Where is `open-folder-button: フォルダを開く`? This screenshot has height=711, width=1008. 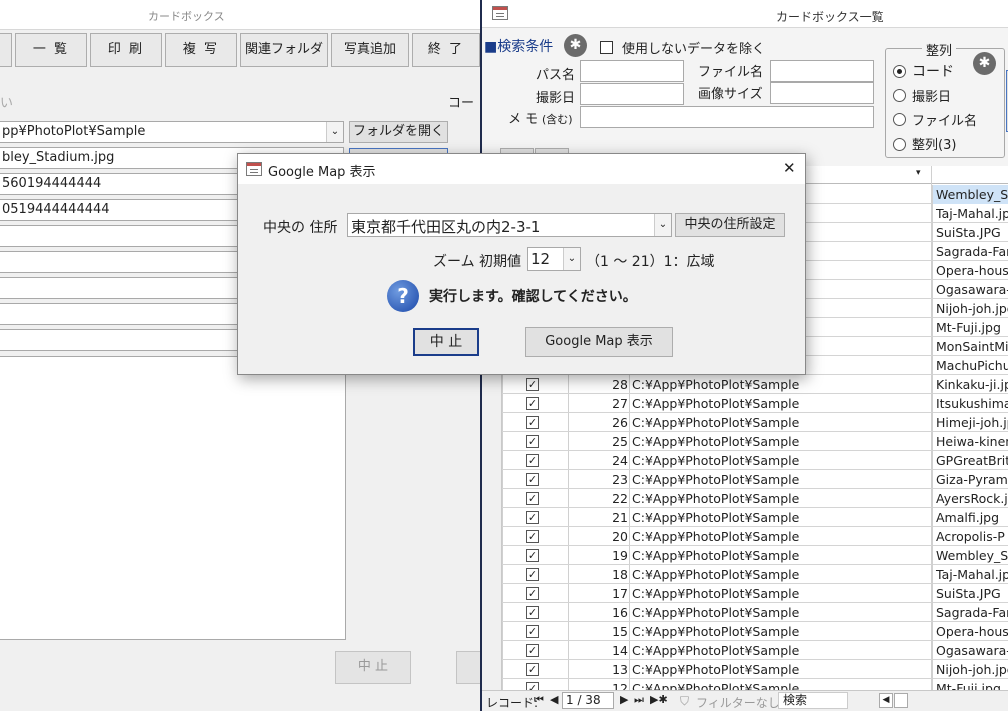 open-folder-button: フォルダを開く is located at coordinates (398, 132).